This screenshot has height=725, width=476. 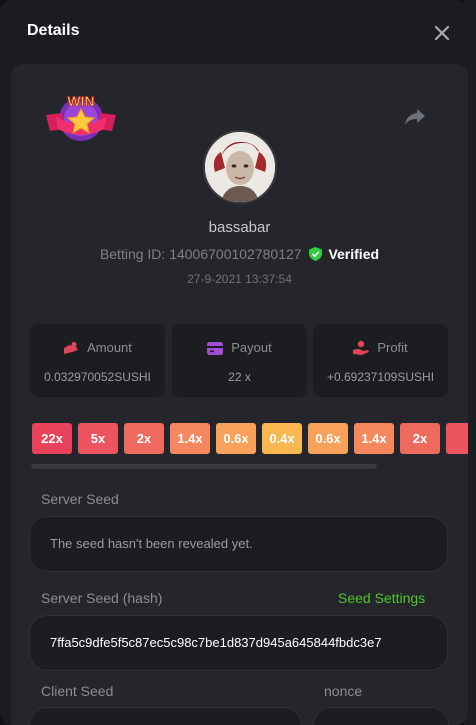 I want to click on stat-amount: Amount 0.032970052SUSHI, so click(x=97, y=360).